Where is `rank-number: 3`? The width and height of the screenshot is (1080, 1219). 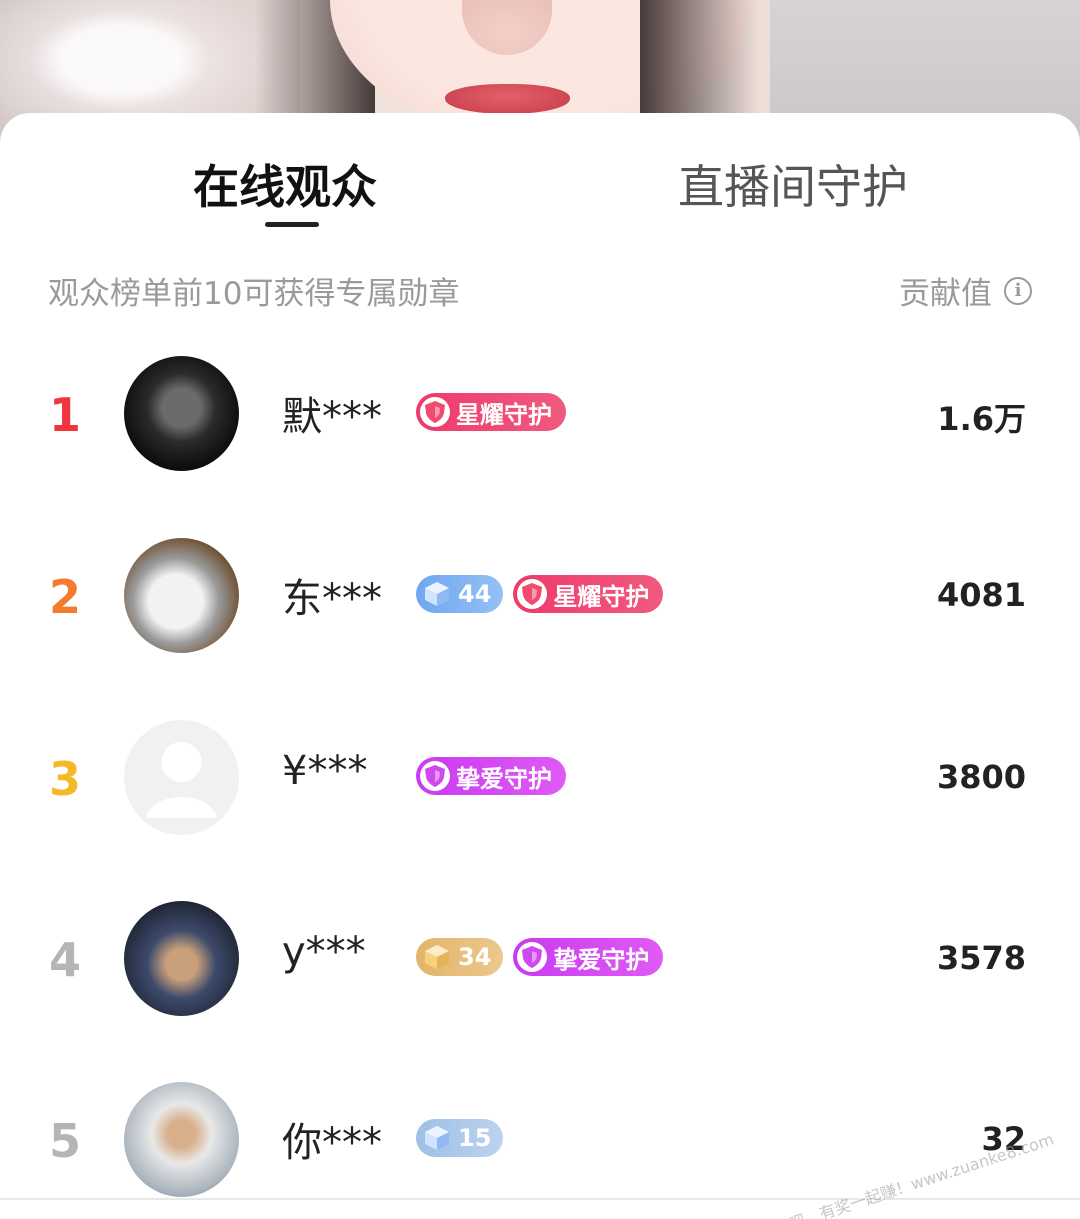 rank-number: 3 is located at coordinates (64, 779).